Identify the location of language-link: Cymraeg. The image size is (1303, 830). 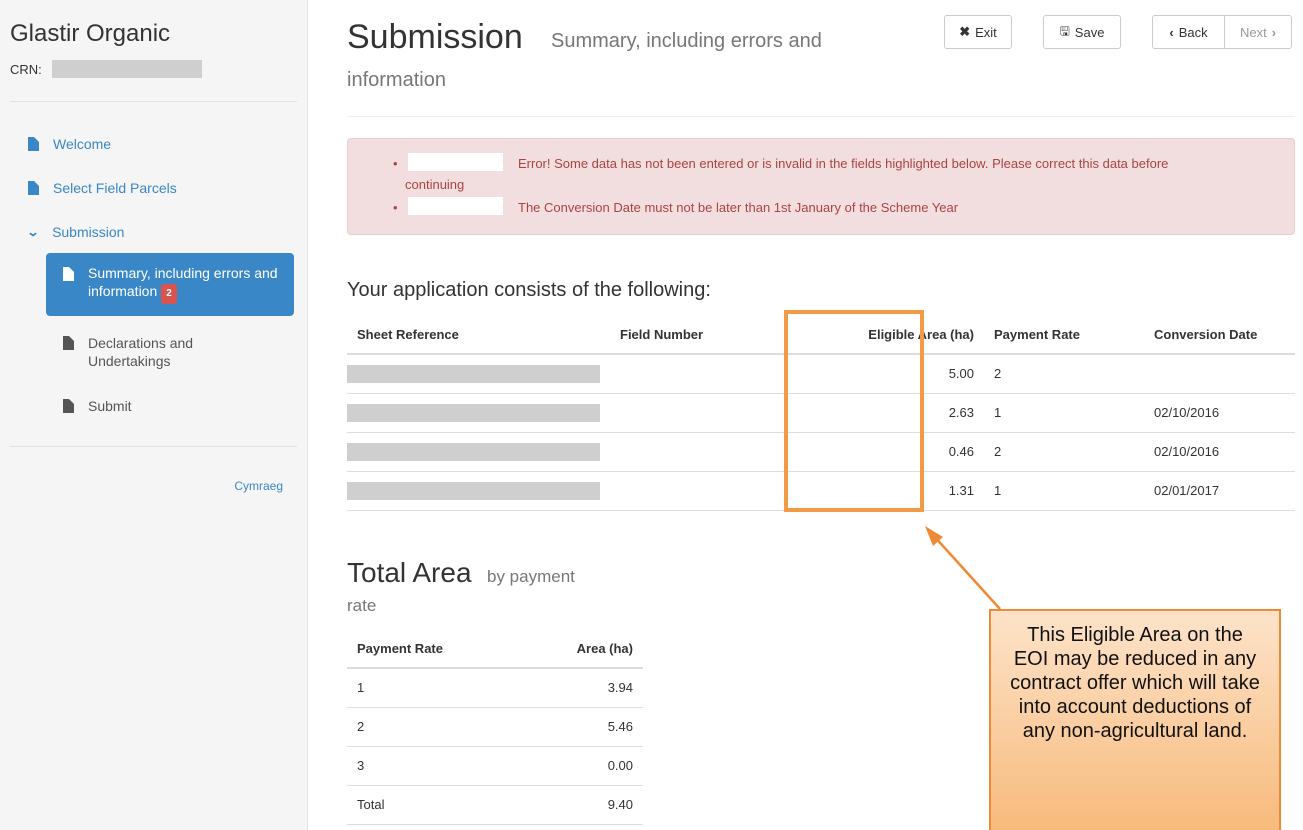
(258, 486).